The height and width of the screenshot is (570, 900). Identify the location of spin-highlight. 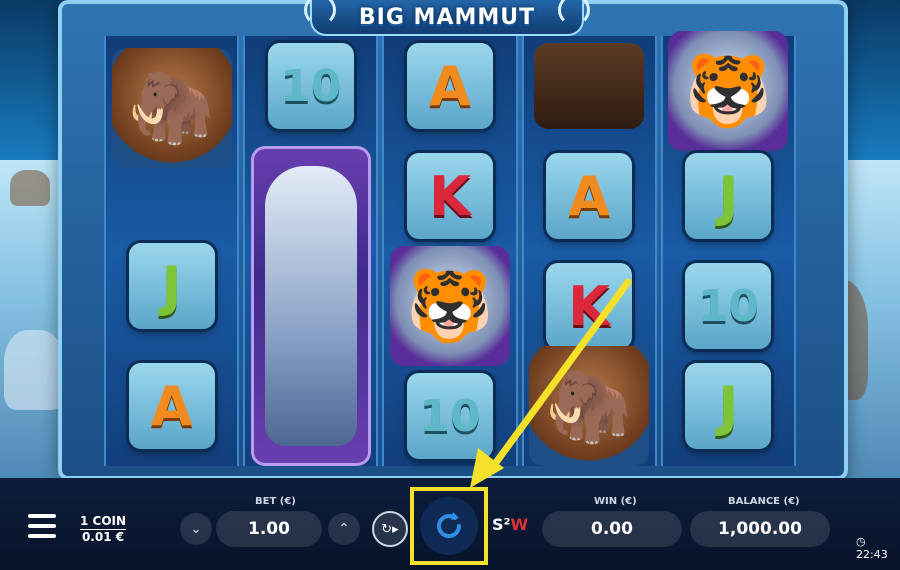
(449, 526).